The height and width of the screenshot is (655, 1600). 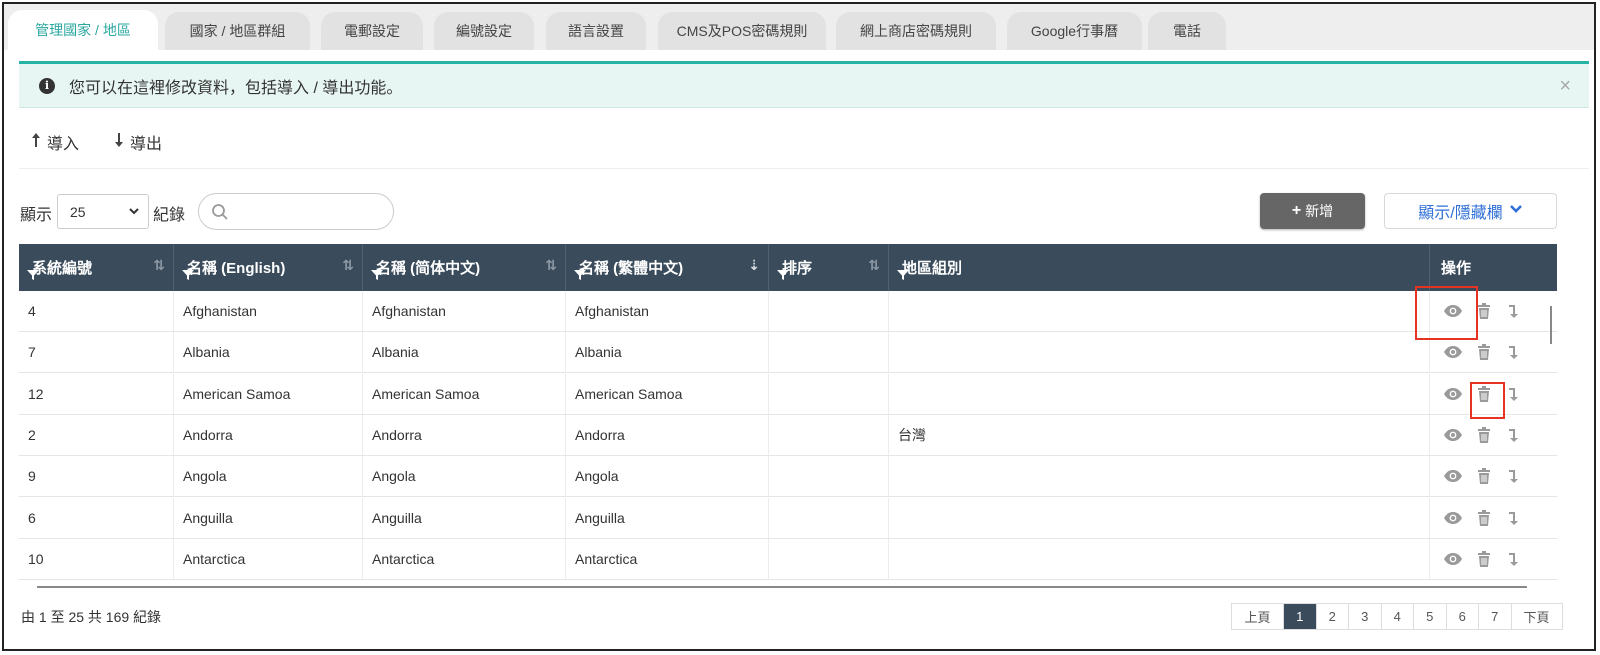 What do you see at coordinates (83, 30) in the screenshot?
I see `tab-manage-countries: 管理國家 / 地區` at bounding box center [83, 30].